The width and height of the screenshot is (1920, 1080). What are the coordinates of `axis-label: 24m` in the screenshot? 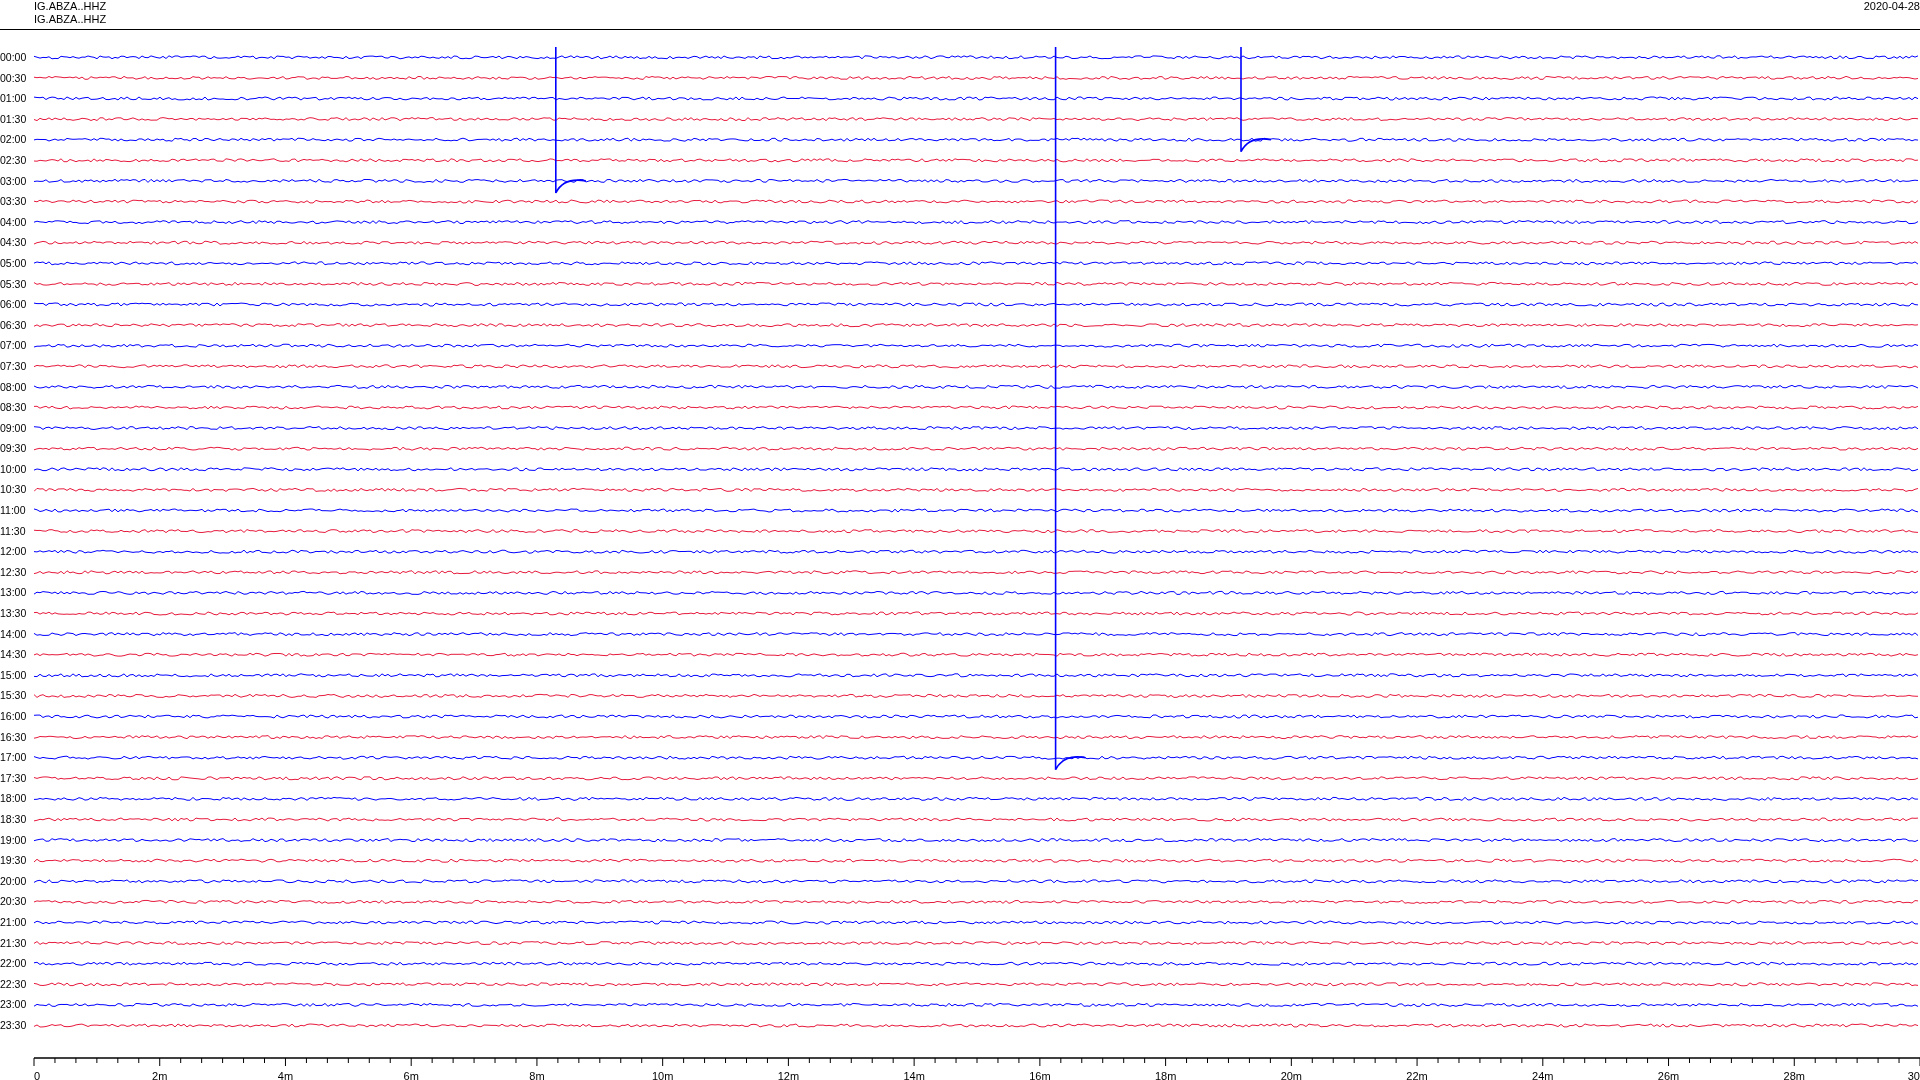 It's located at (1543, 1074).